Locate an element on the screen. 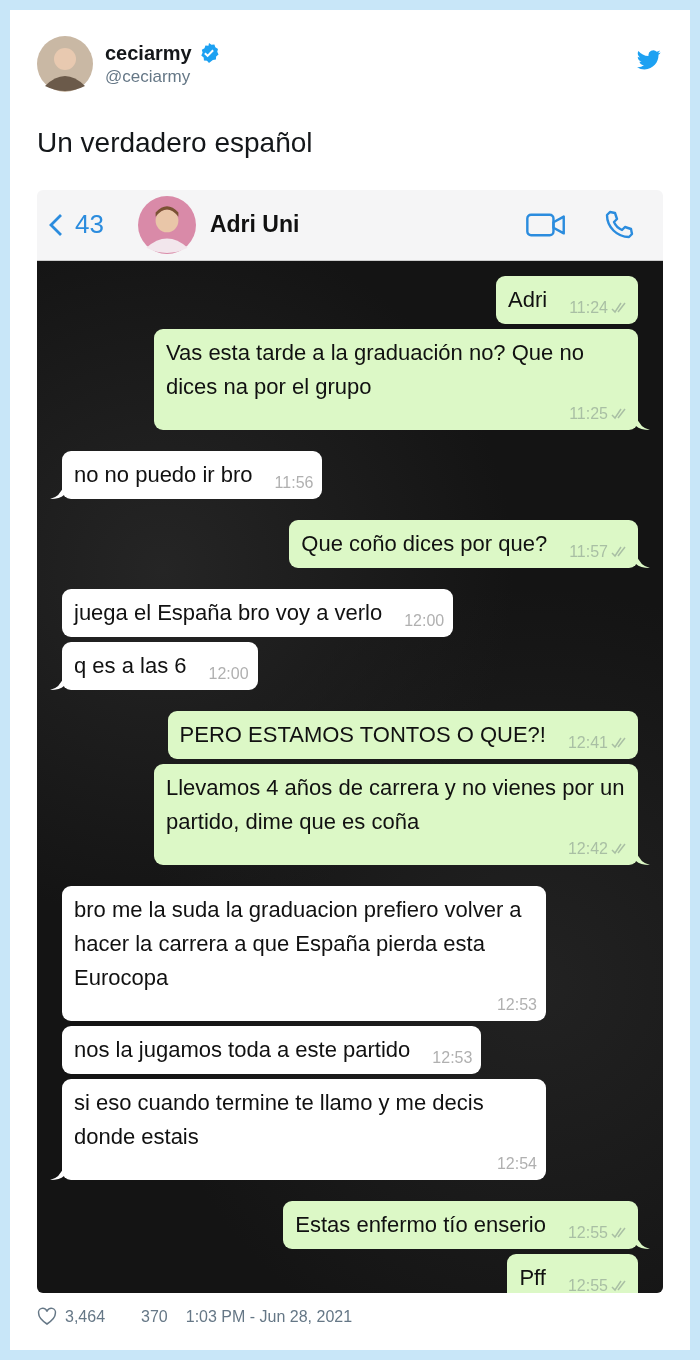 Image resolution: width=700 pixels, height=1360 pixels. message-text: si eso cuando termine te llamo y me decis donde estais is located at coordinates (279, 1119).